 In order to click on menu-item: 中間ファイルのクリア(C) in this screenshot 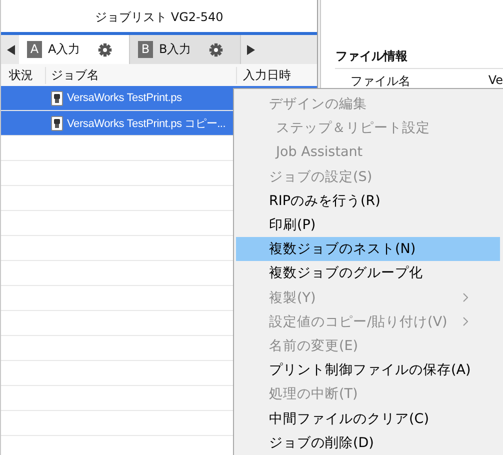, I will do `click(368, 418)`.